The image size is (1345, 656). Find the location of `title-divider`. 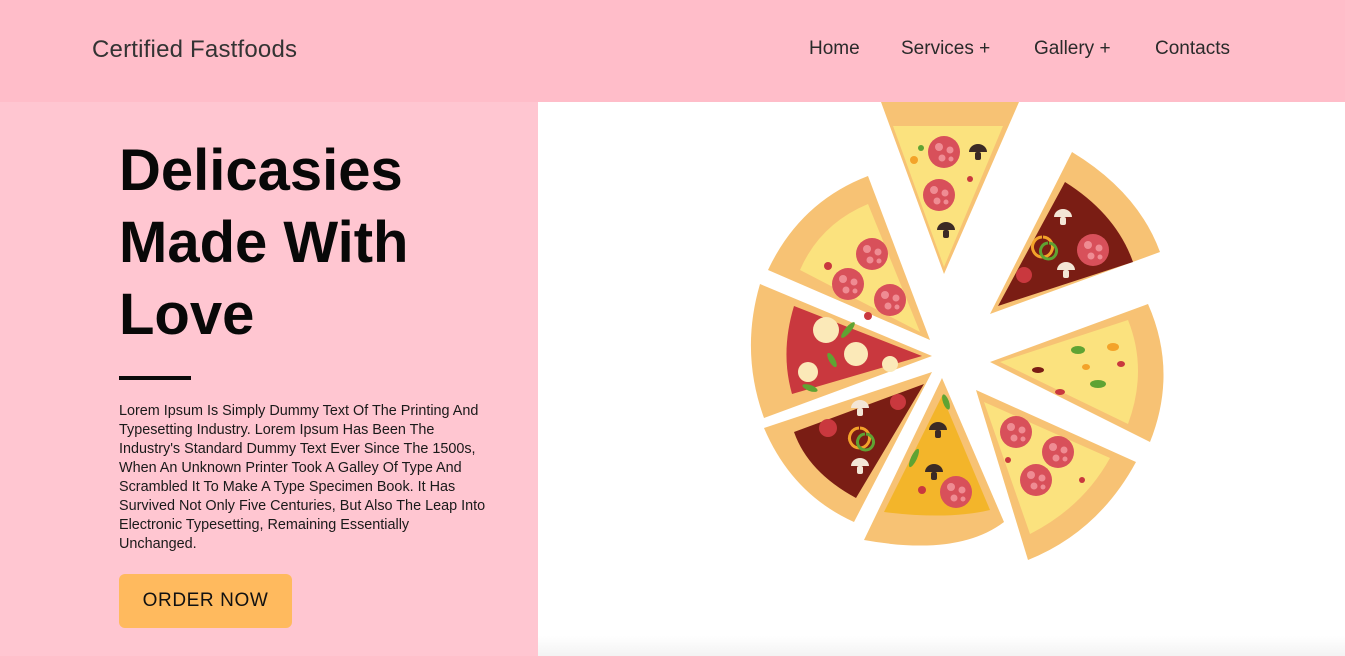

title-divider is located at coordinates (155, 378).